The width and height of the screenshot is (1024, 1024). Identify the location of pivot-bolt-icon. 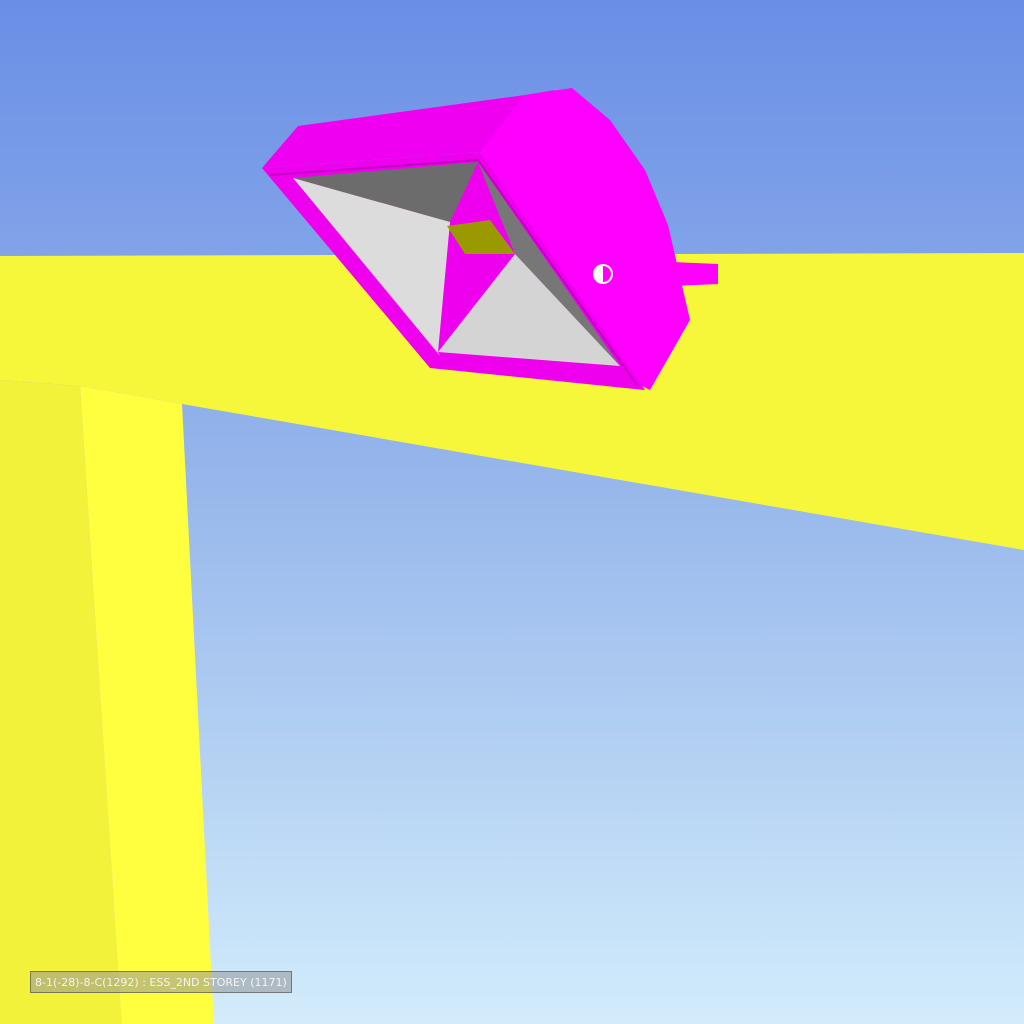
(603, 274).